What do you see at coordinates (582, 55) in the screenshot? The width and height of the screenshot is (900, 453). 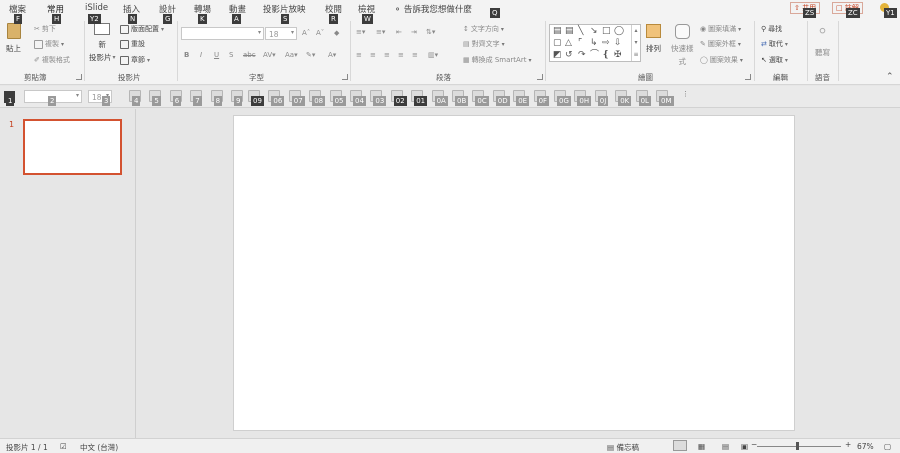 I see `curve-shape-icon: ↷` at bounding box center [582, 55].